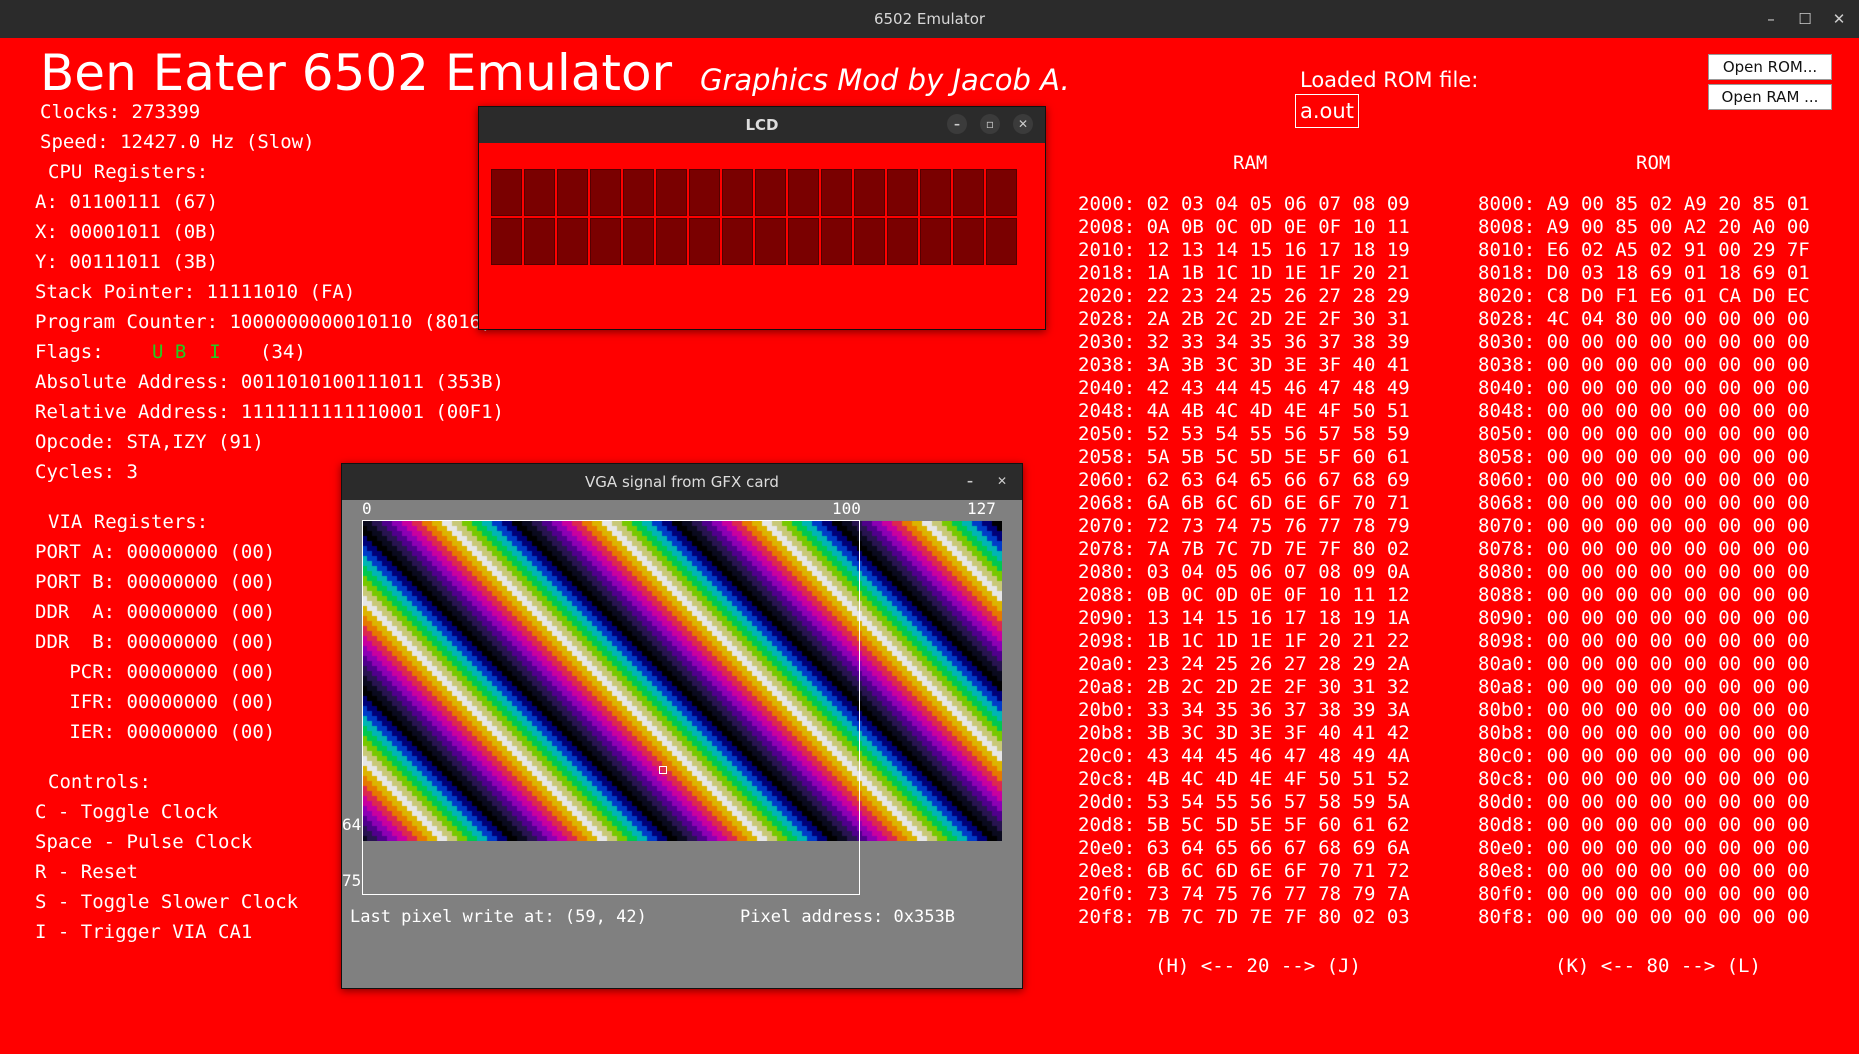  Describe the element at coordinates (1244, 894) in the screenshot. I see `ram-line: 20f0: 73 74 75 76 77 78 79 7A` at that location.